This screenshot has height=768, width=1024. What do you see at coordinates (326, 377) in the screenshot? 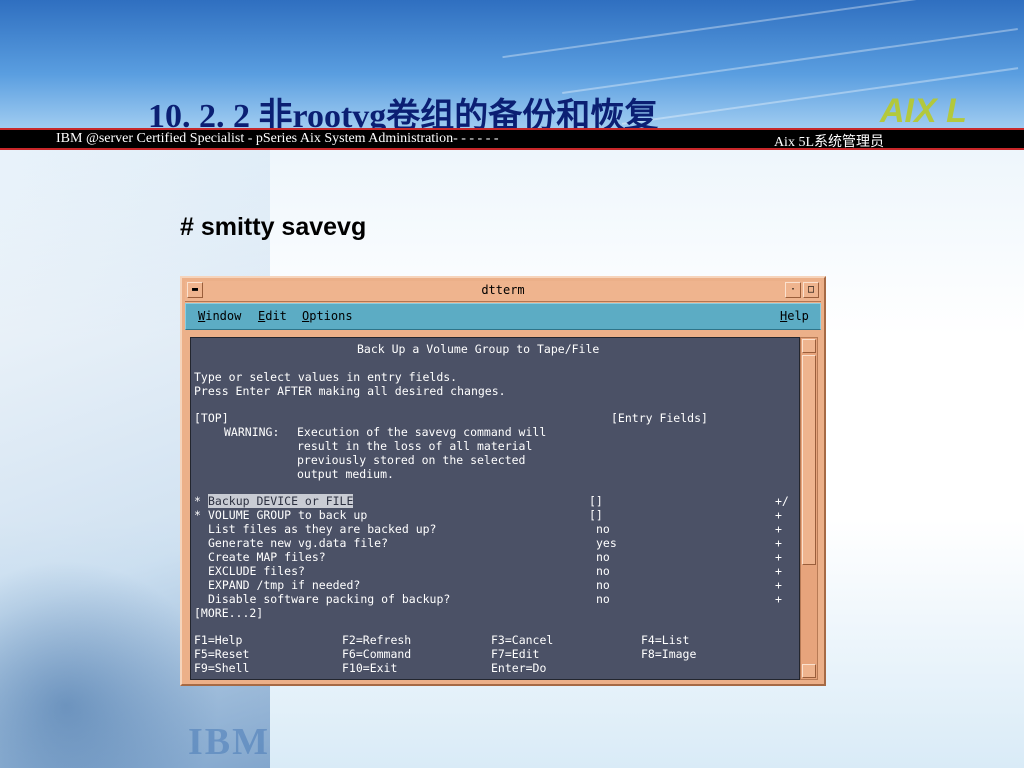
I see `instruction-line: Type or select values in entry fields.` at bounding box center [326, 377].